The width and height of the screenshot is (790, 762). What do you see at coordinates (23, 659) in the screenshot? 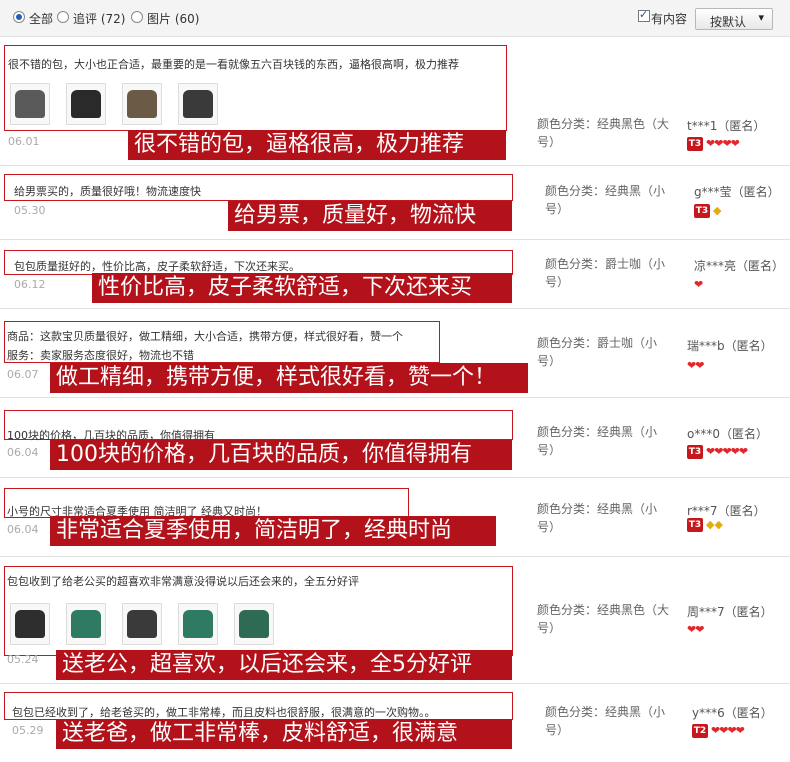
I see `review-date: 05.24` at bounding box center [23, 659].